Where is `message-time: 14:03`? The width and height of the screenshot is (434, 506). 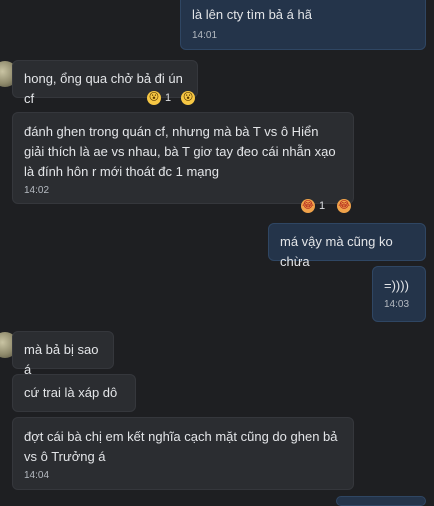 message-time: 14:03 is located at coordinates (397, 304).